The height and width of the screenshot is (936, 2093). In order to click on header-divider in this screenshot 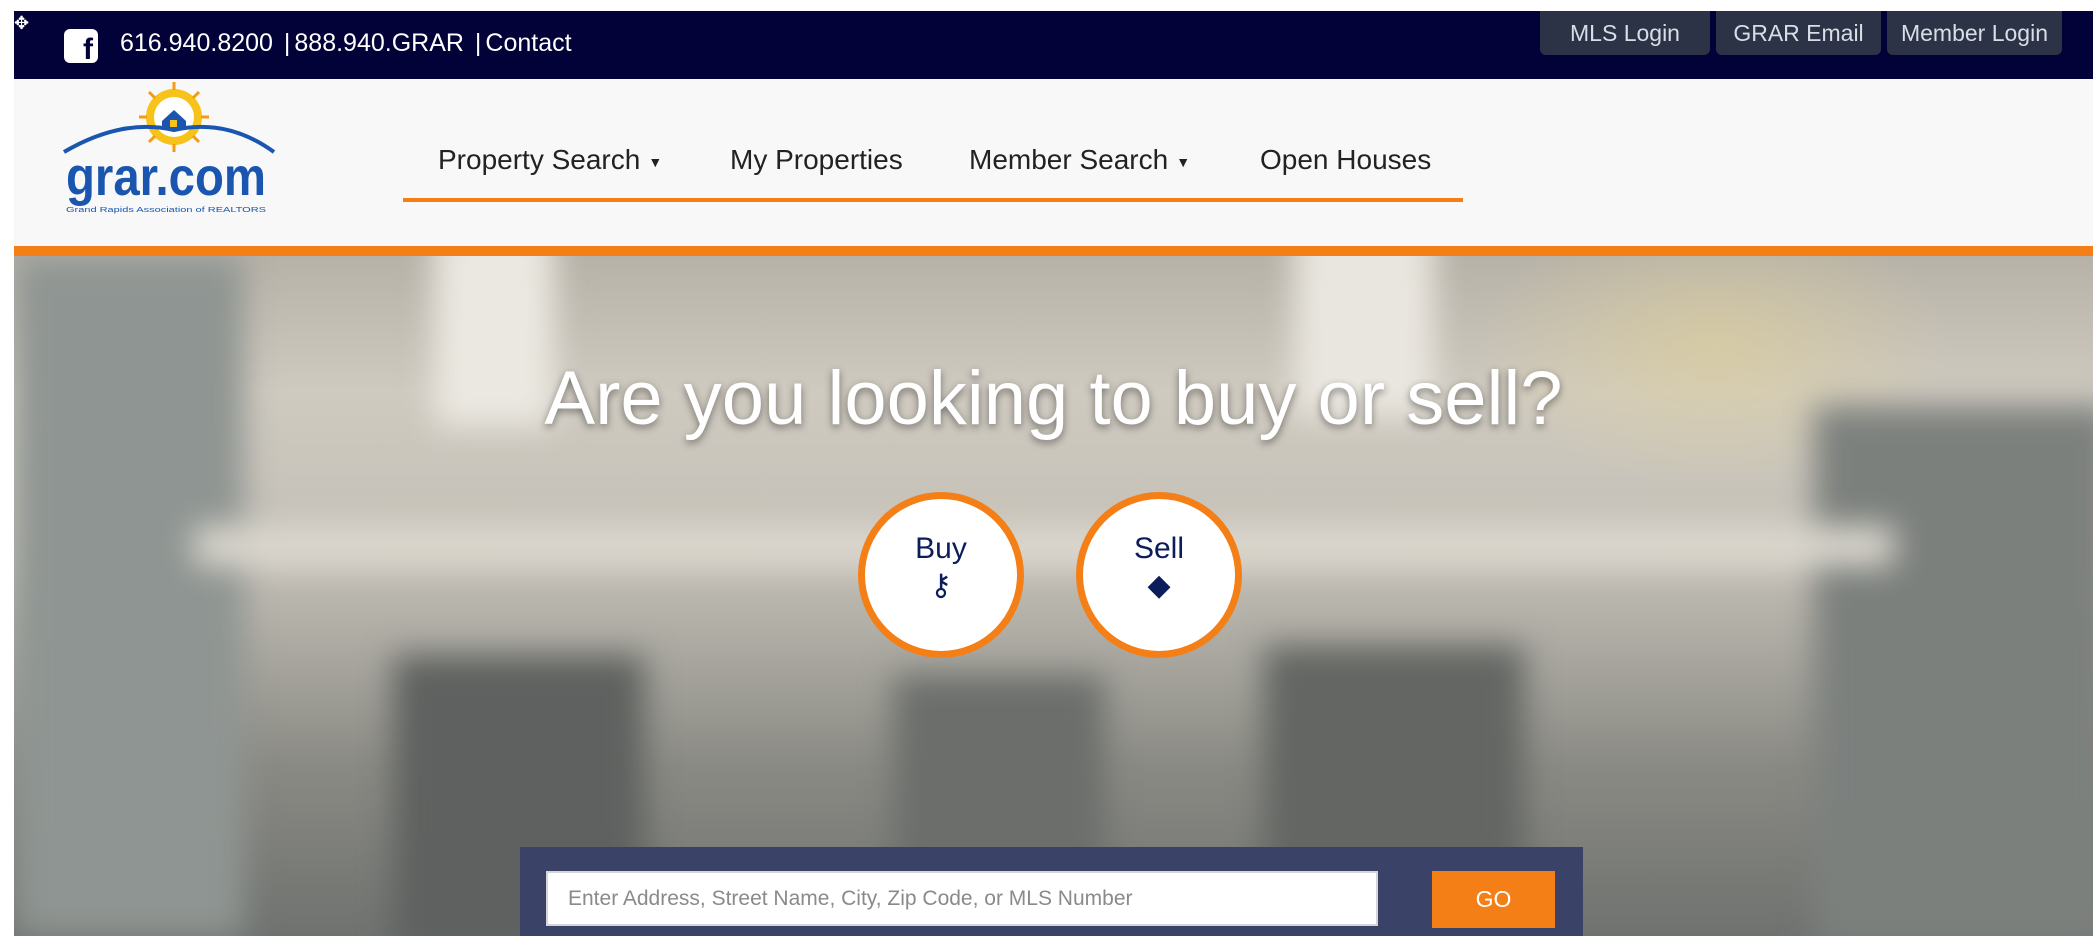, I will do `click(1053, 251)`.